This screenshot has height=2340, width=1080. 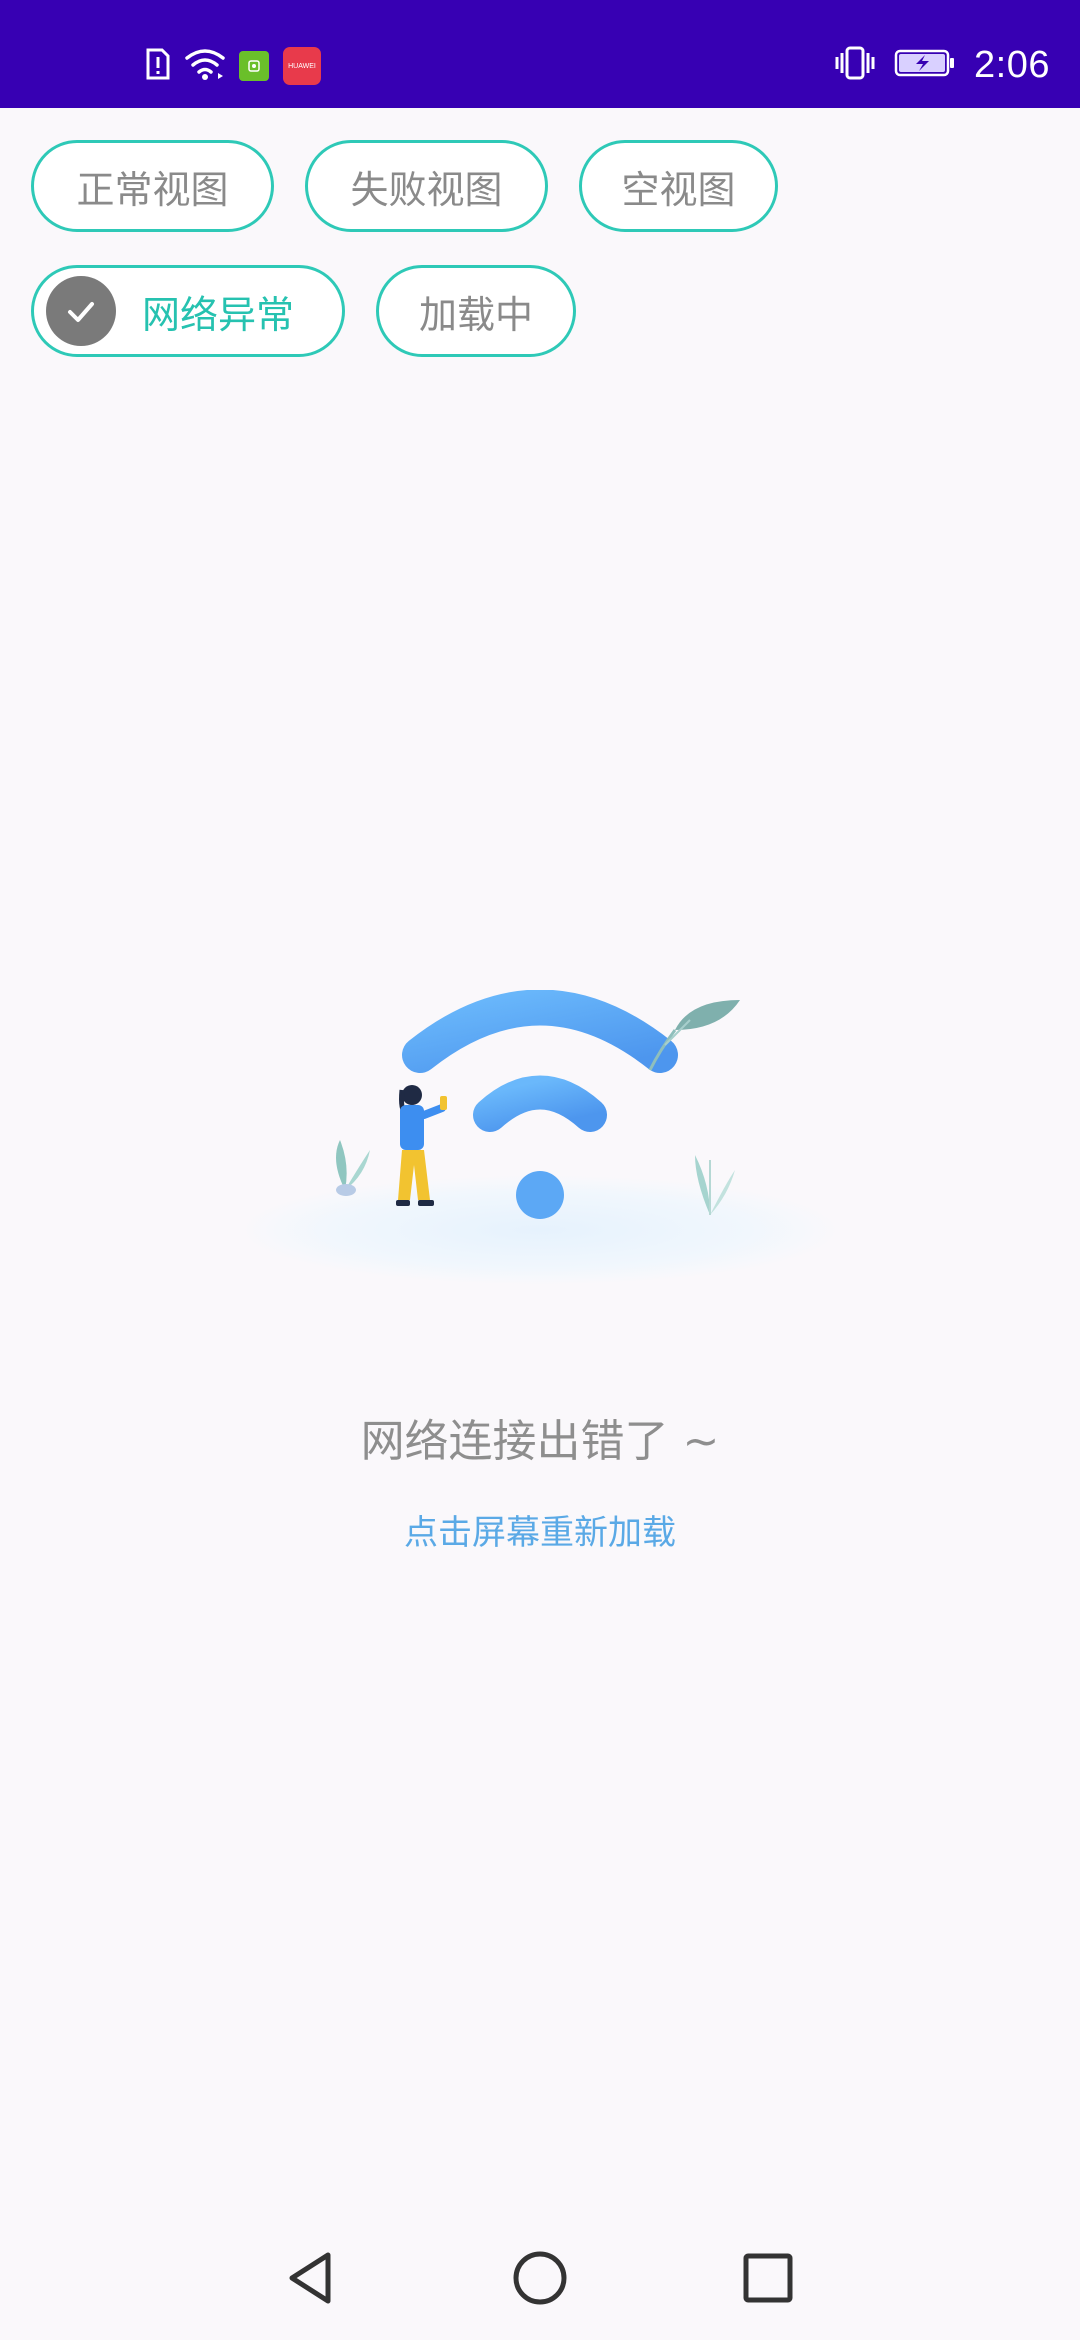 I want to click on green-app-icon, so click(x=254, y=66).